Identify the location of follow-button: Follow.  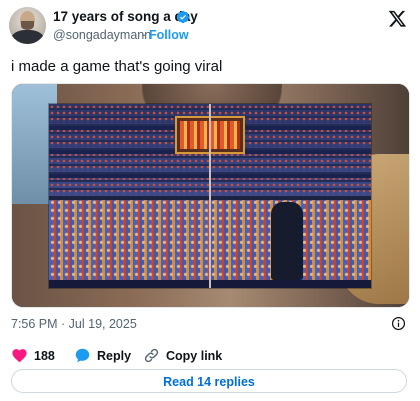
(169, 35).